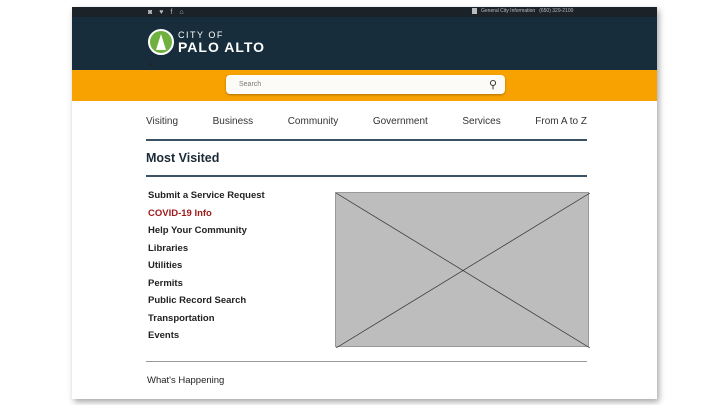  I want to click on link-transportation: Transportation, so click(206, 322).